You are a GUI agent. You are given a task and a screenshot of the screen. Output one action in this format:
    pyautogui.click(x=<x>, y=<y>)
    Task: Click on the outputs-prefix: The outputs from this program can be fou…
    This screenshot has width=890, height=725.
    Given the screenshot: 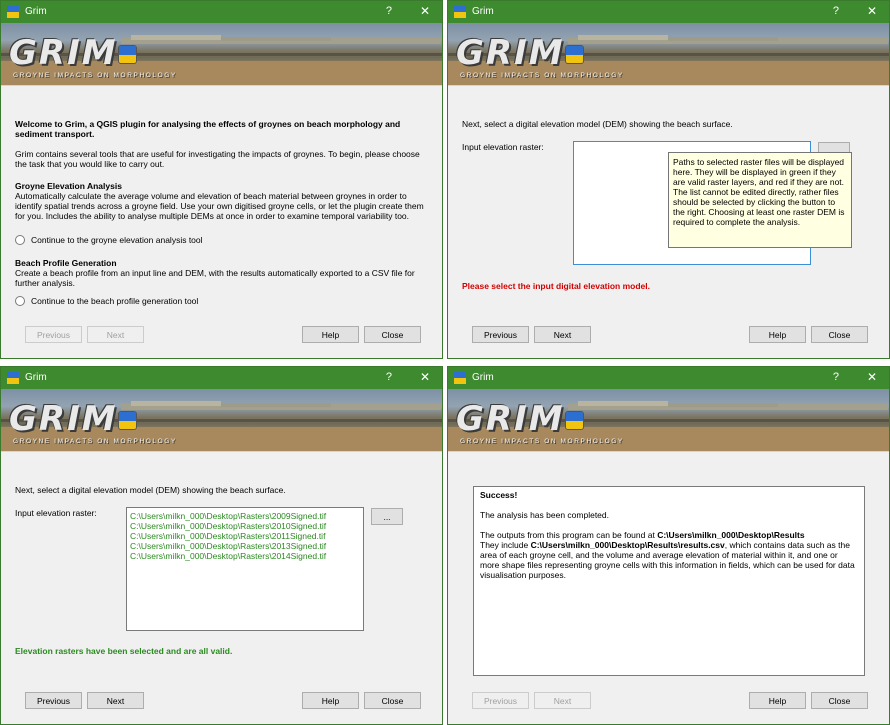 What is the action you would take?
    pyautogui.click(x=569, y=535)
    